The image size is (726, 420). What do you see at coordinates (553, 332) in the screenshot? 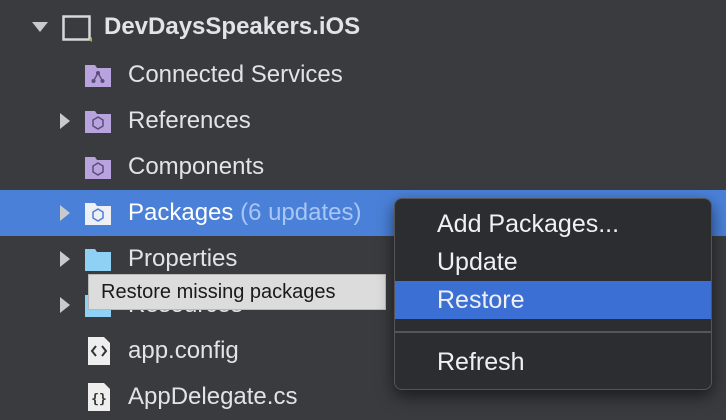
I see `menu-separator` at bounding box center [553, 332].